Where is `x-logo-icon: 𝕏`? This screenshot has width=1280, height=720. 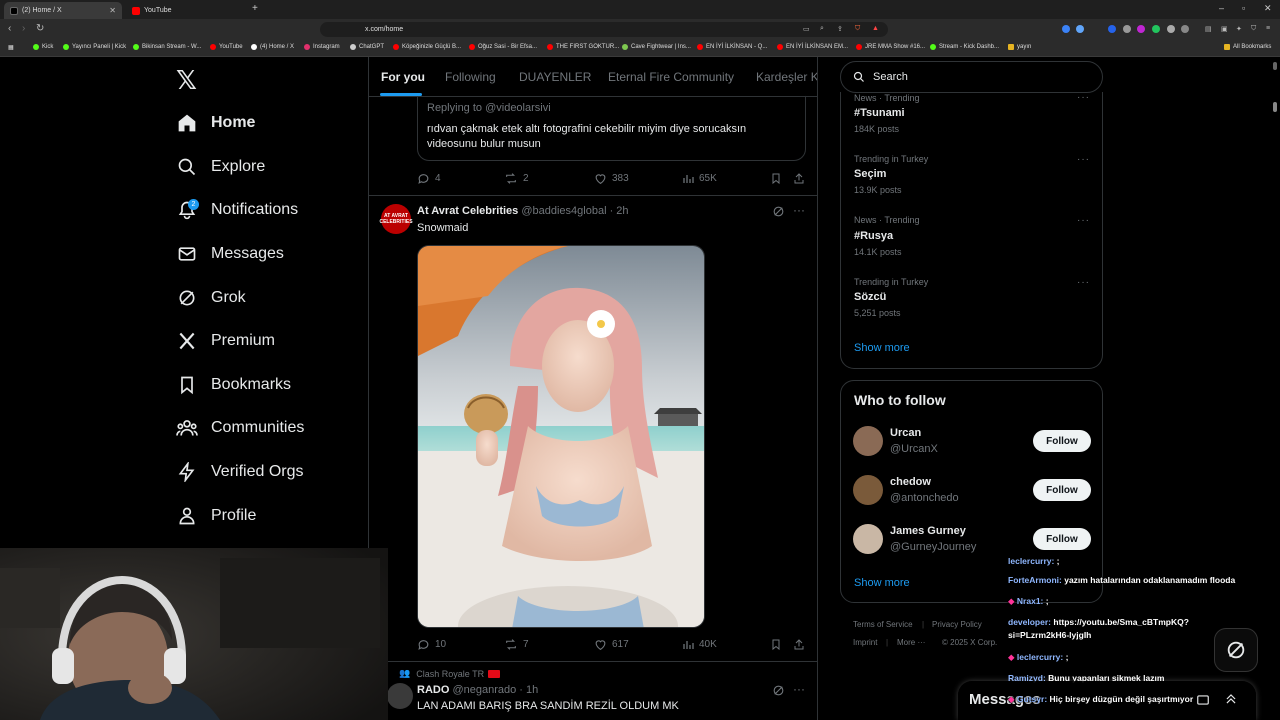 x-logo-icon: 𝕏 is located at coordinates (186, 80).